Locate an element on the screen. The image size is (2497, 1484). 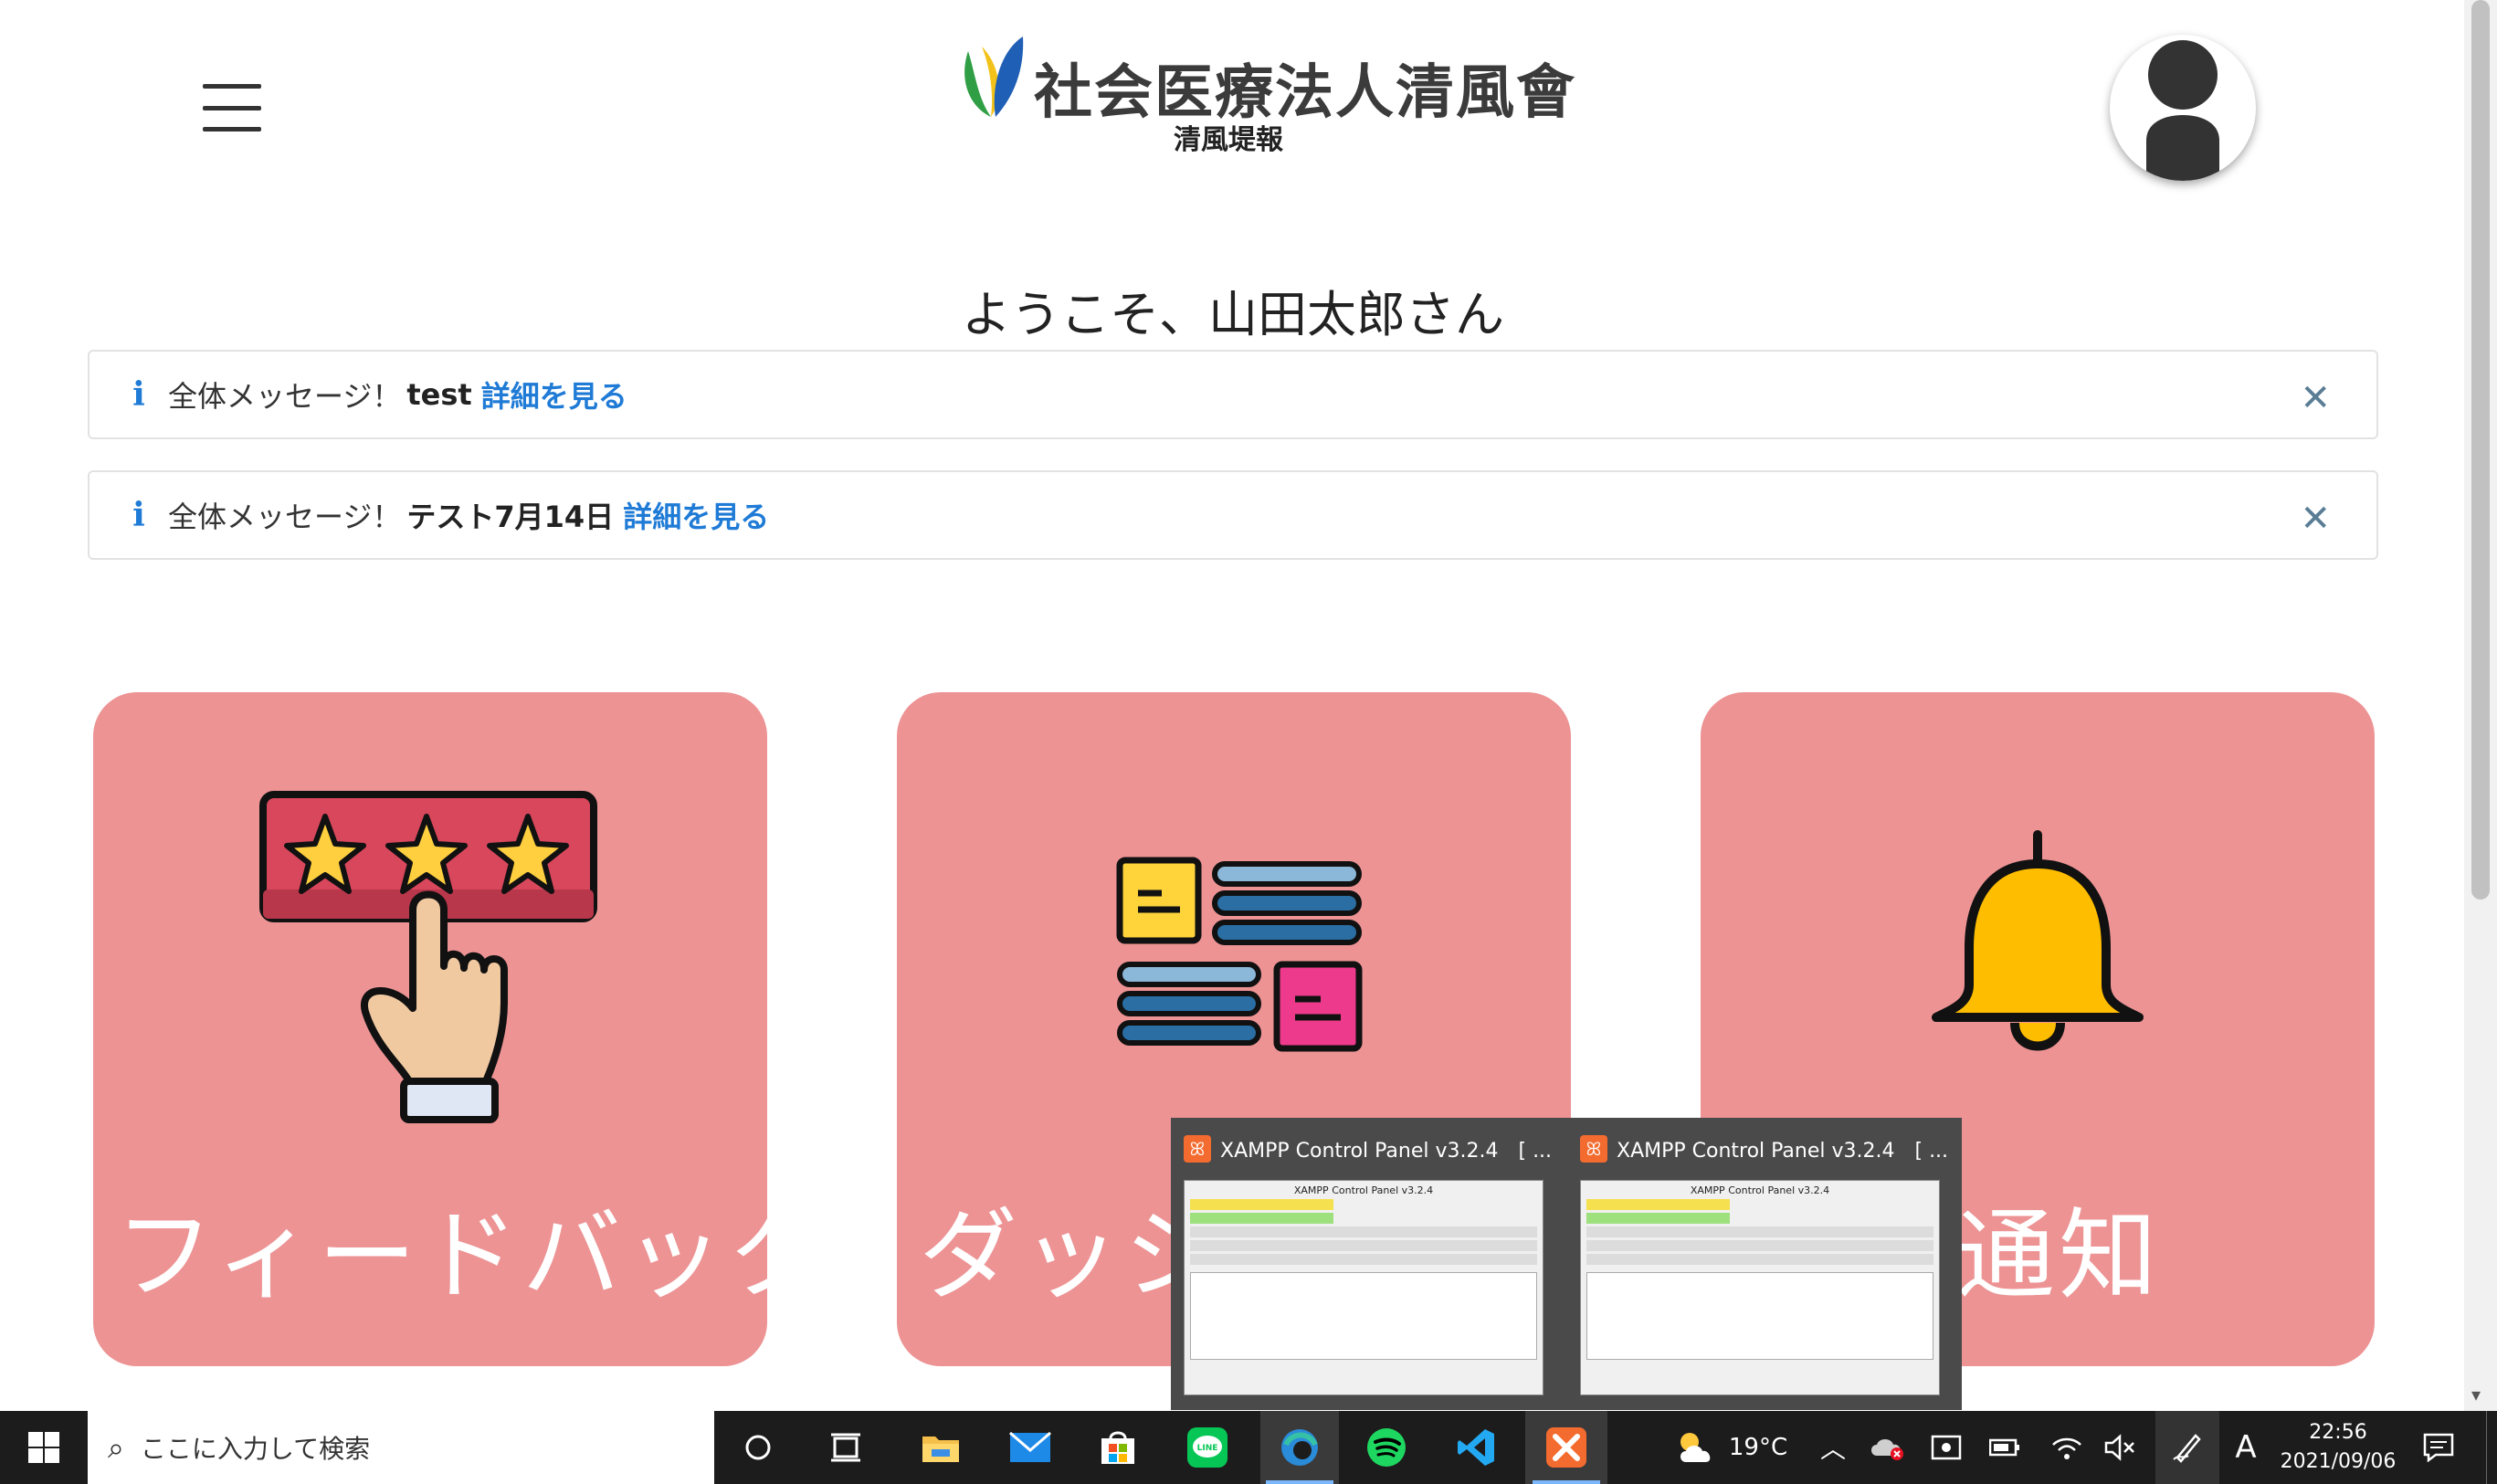
logo-leaf-icon is located at coordinates (994, 77).